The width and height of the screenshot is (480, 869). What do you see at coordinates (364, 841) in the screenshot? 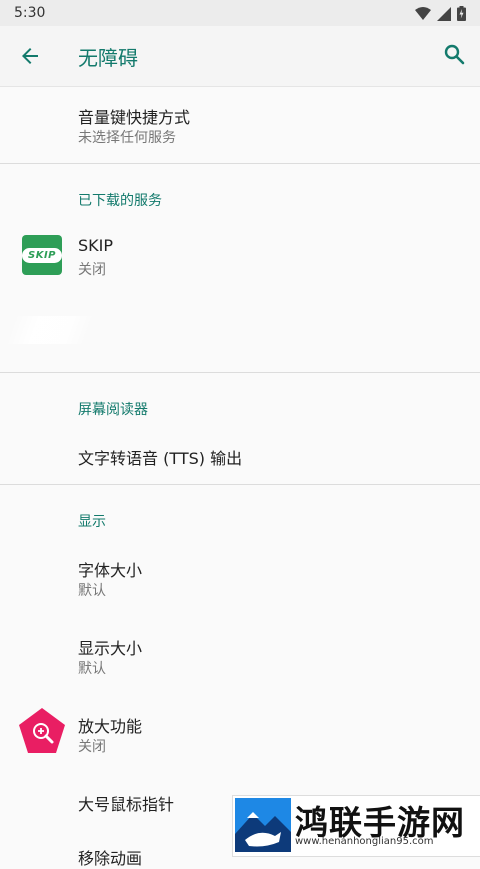
I see `watermark-url: www.henanhonglian95.com` at bounding box center [364, 841].